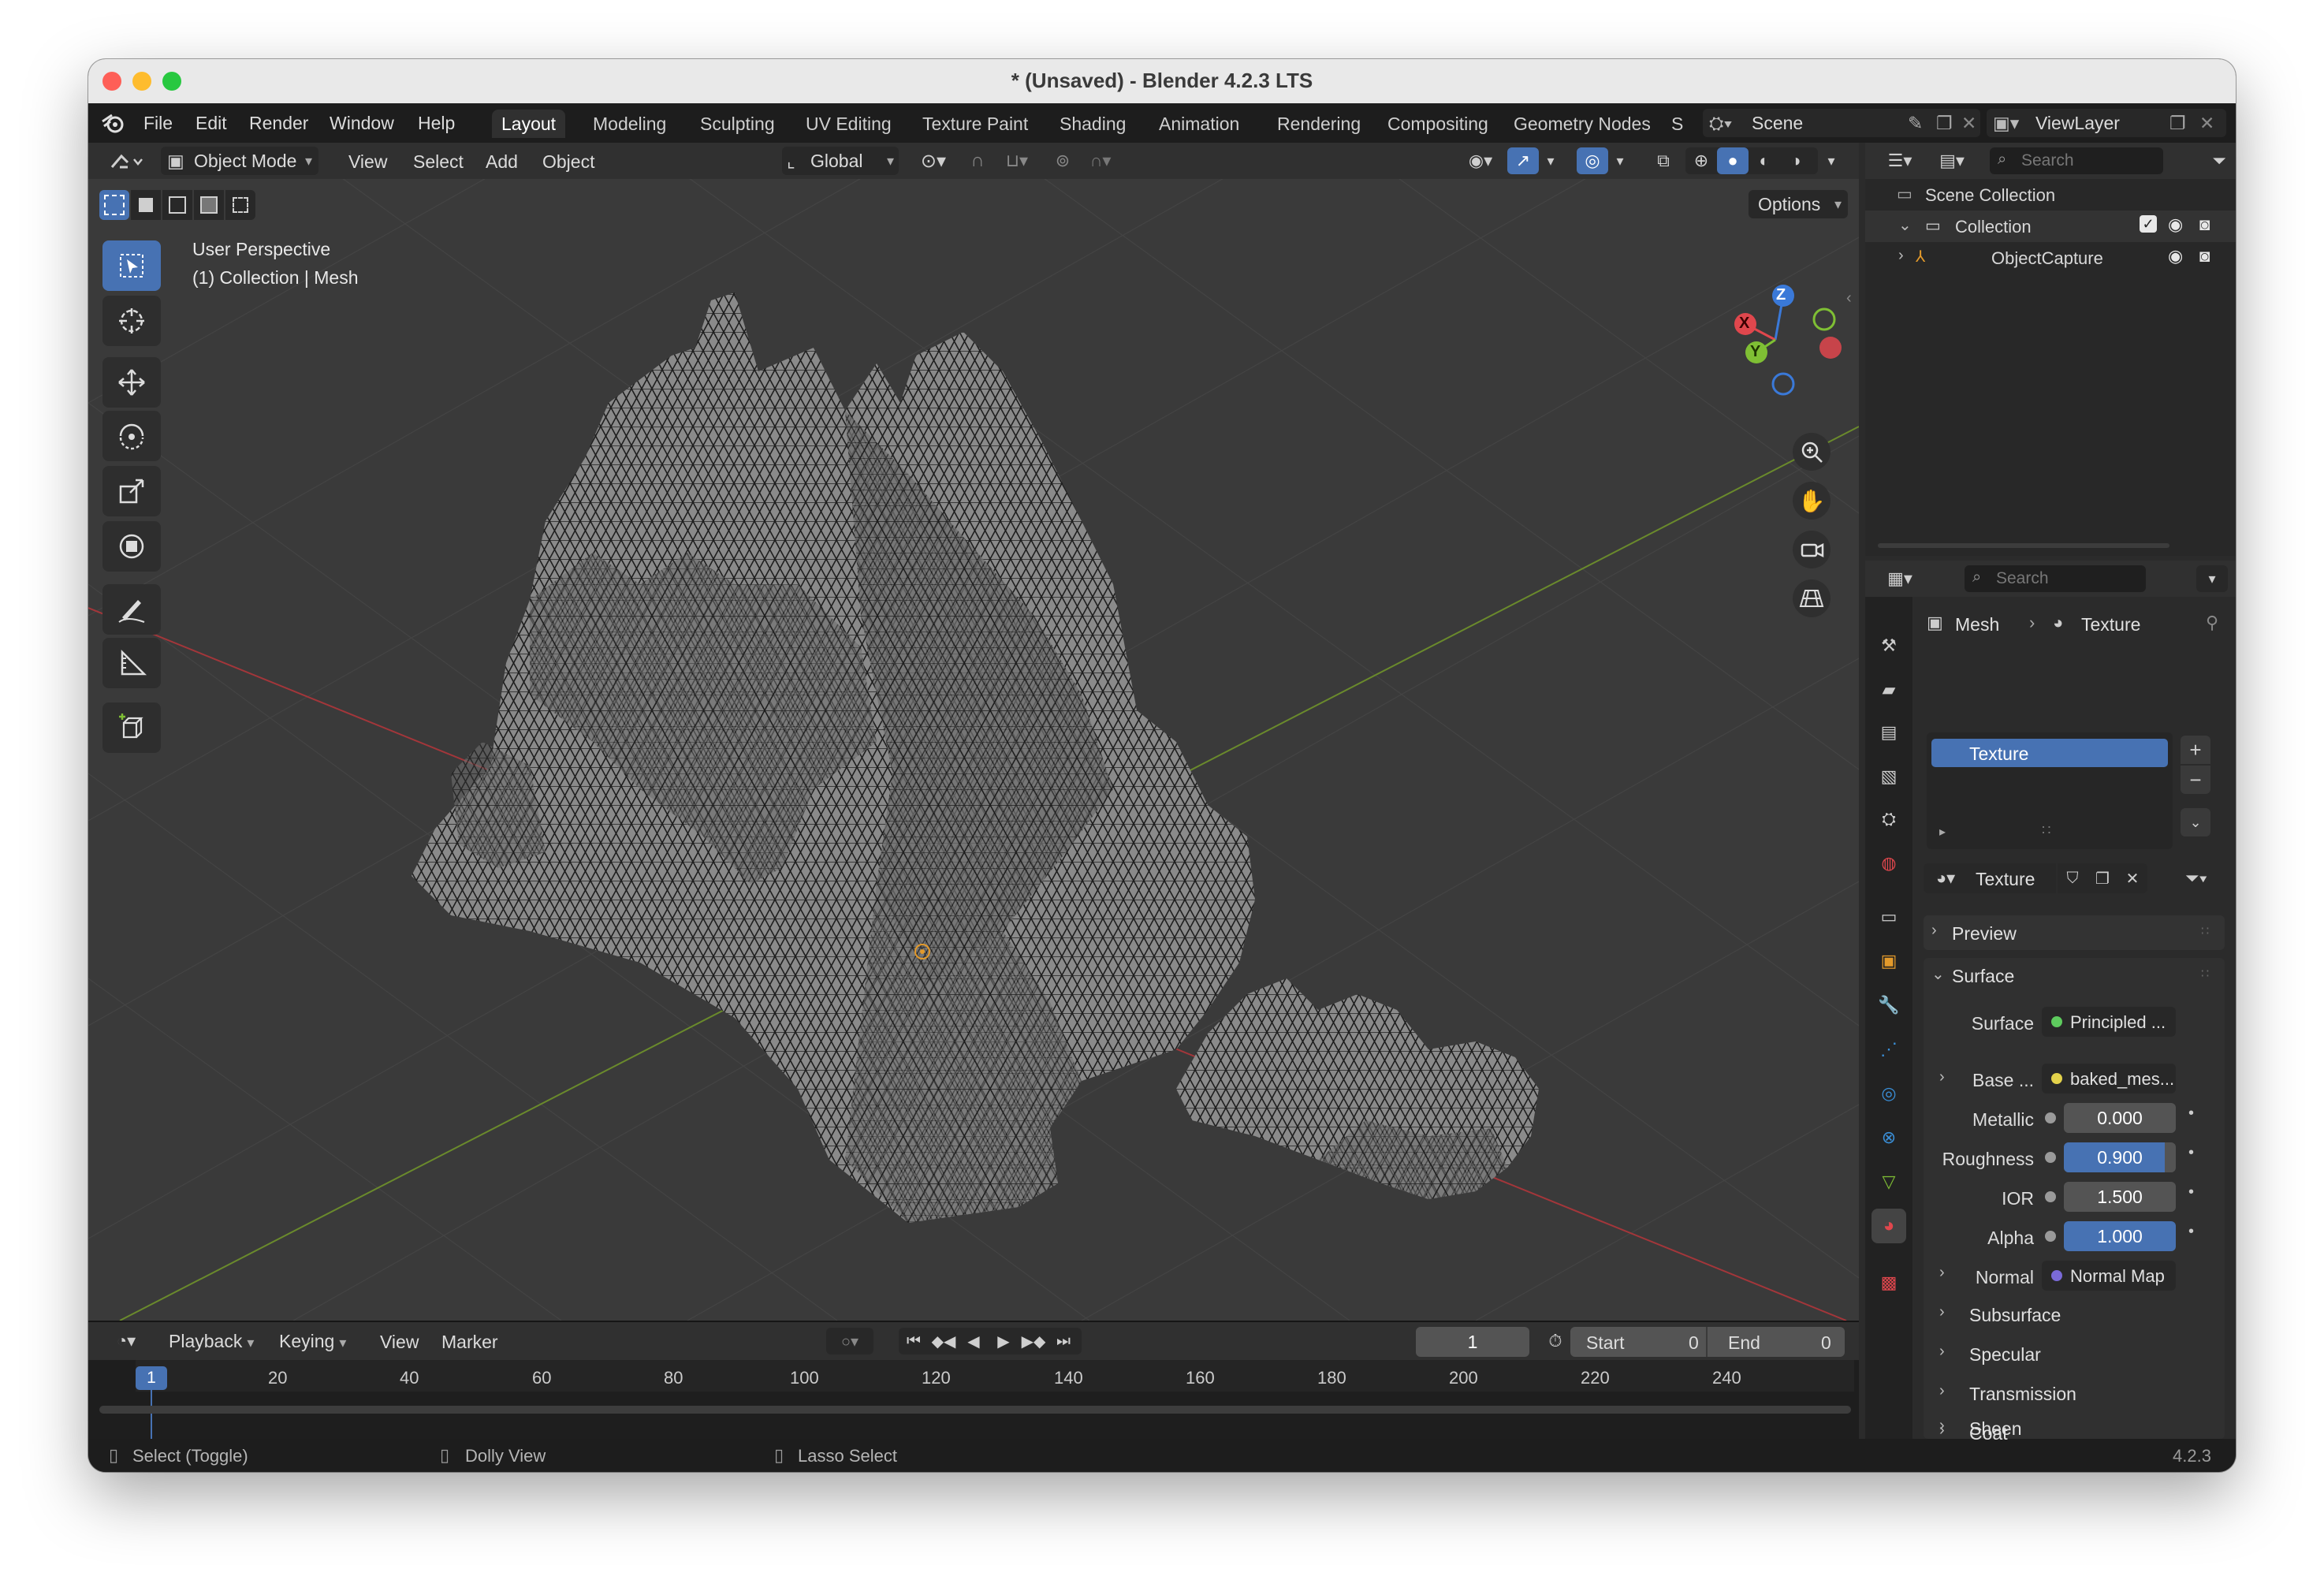 This screenshot has width=2324, height=1591. Describe the element at coordinates (944, 1341) in the screenshot. I see `jump-prev-keyframe-icon: ◆◀` at that location.